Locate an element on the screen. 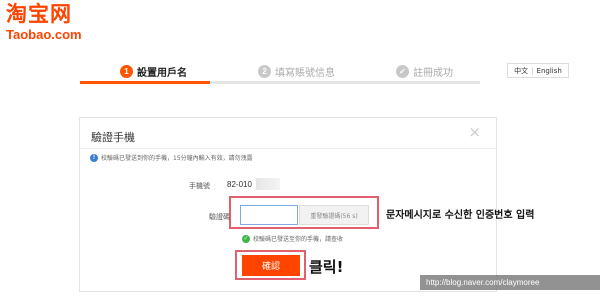 The image size is (600, 299). dialog-divider is located at coordinates (288, 148).